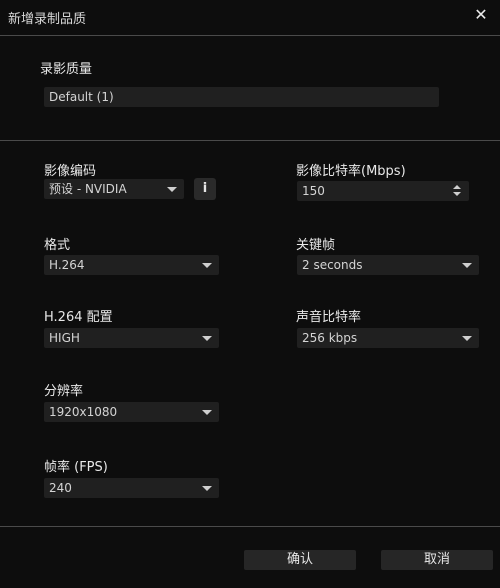 This screenshot has width=500, height=588. Describe the element at coordinates (131, 488) in the screenshot. I see `fps-select: 240` at that location.